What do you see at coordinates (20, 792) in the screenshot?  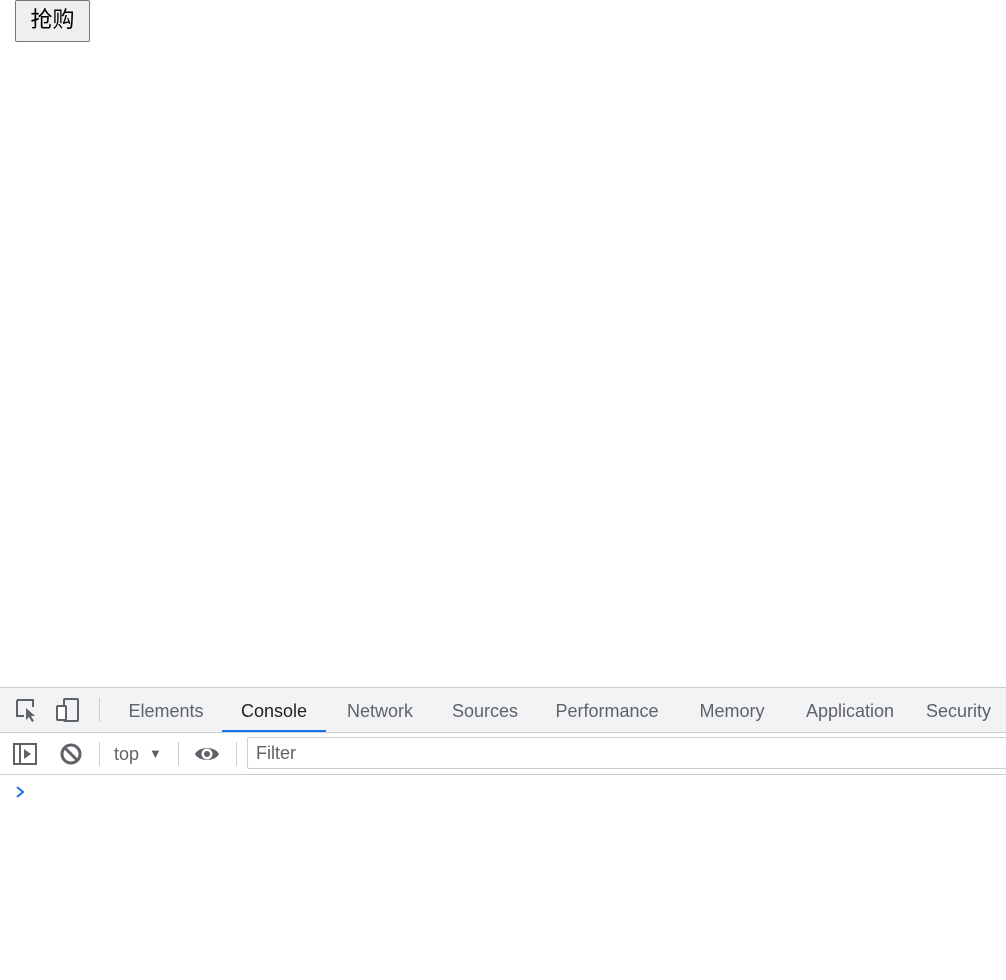 I see `console-prompt-chevron-icon` at bounding box center [20, 792].